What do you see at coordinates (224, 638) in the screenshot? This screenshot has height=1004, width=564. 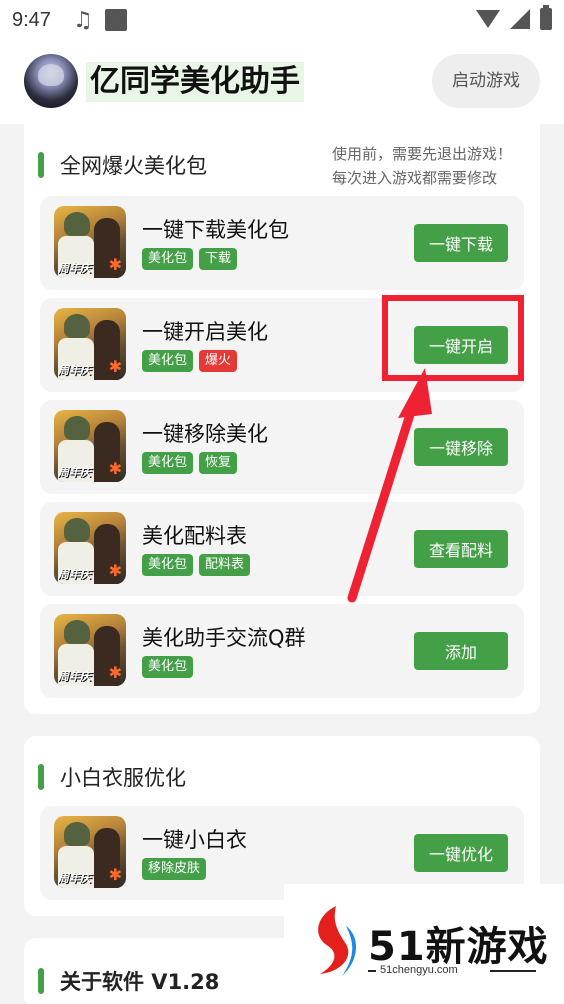 I see `item-title: 美化助手交流Q群` at bounding box center [224, 638].